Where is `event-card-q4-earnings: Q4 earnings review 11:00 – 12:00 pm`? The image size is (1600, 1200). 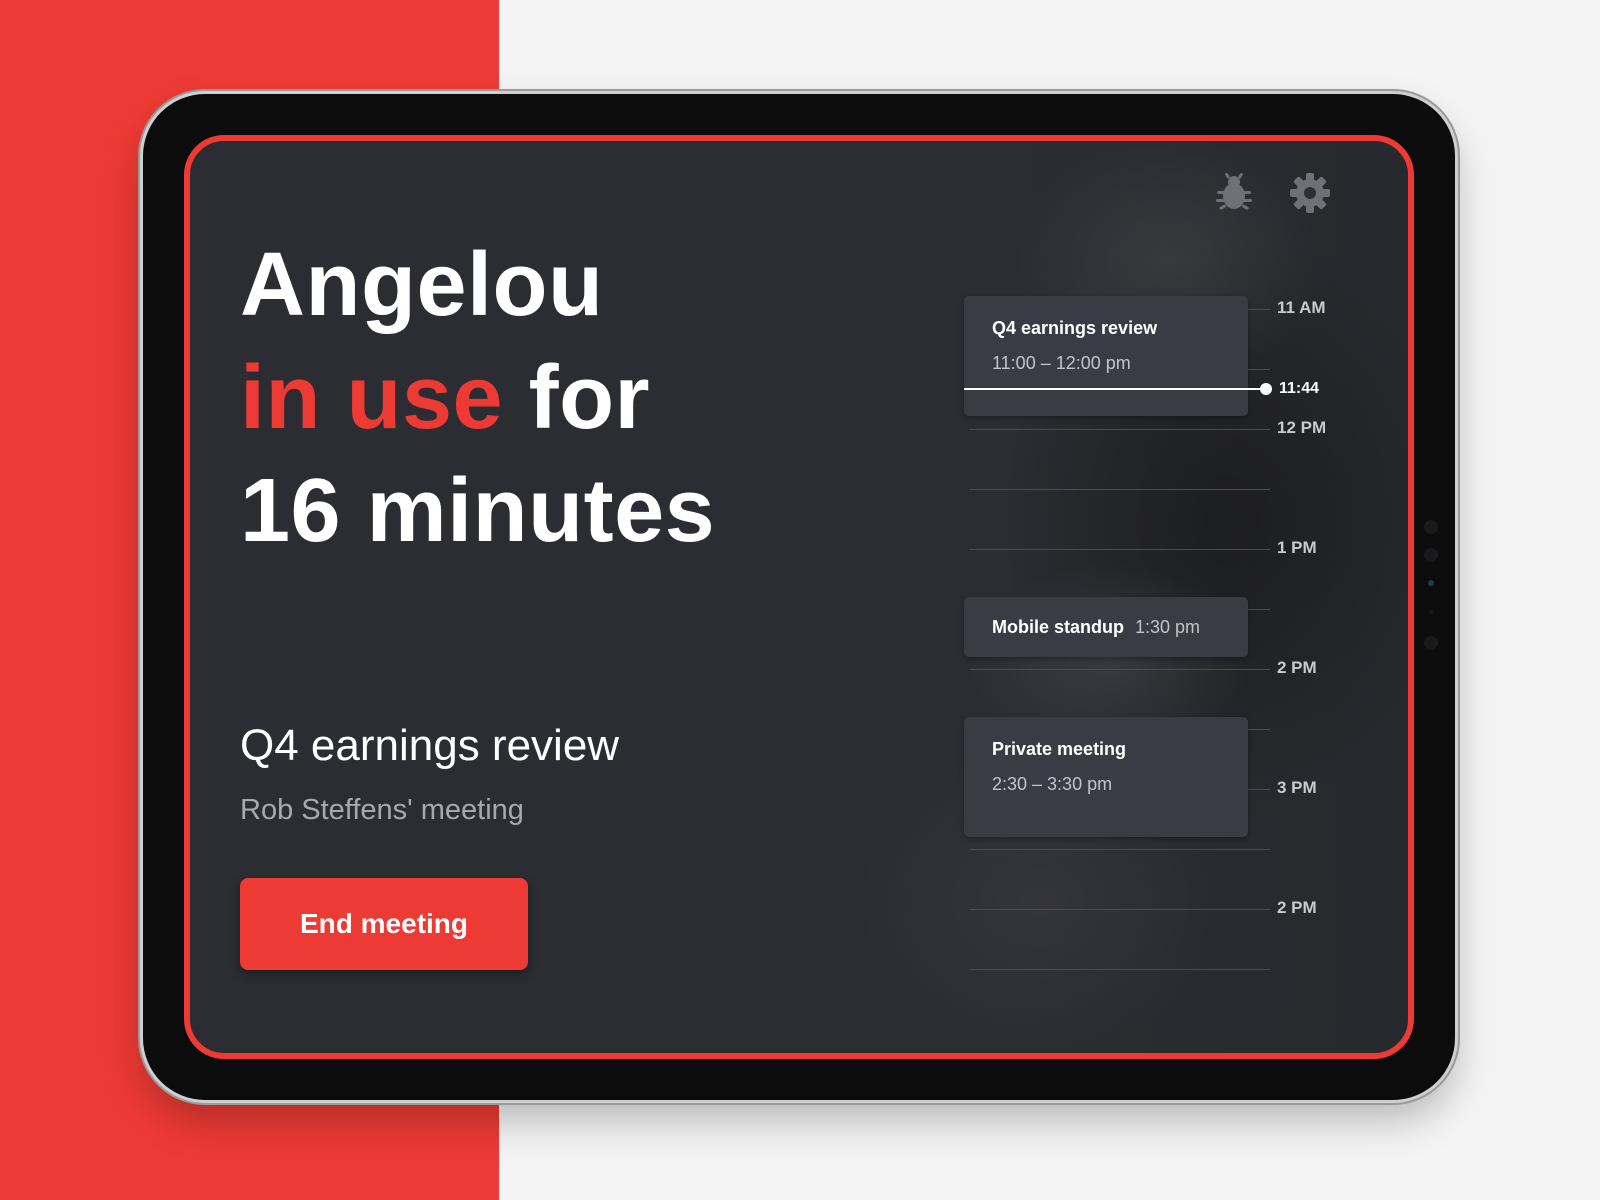 event-card-q4-earnings: Q4 earnings review 11:00 – 12:00 pm is located at coordinates (1106, 356).